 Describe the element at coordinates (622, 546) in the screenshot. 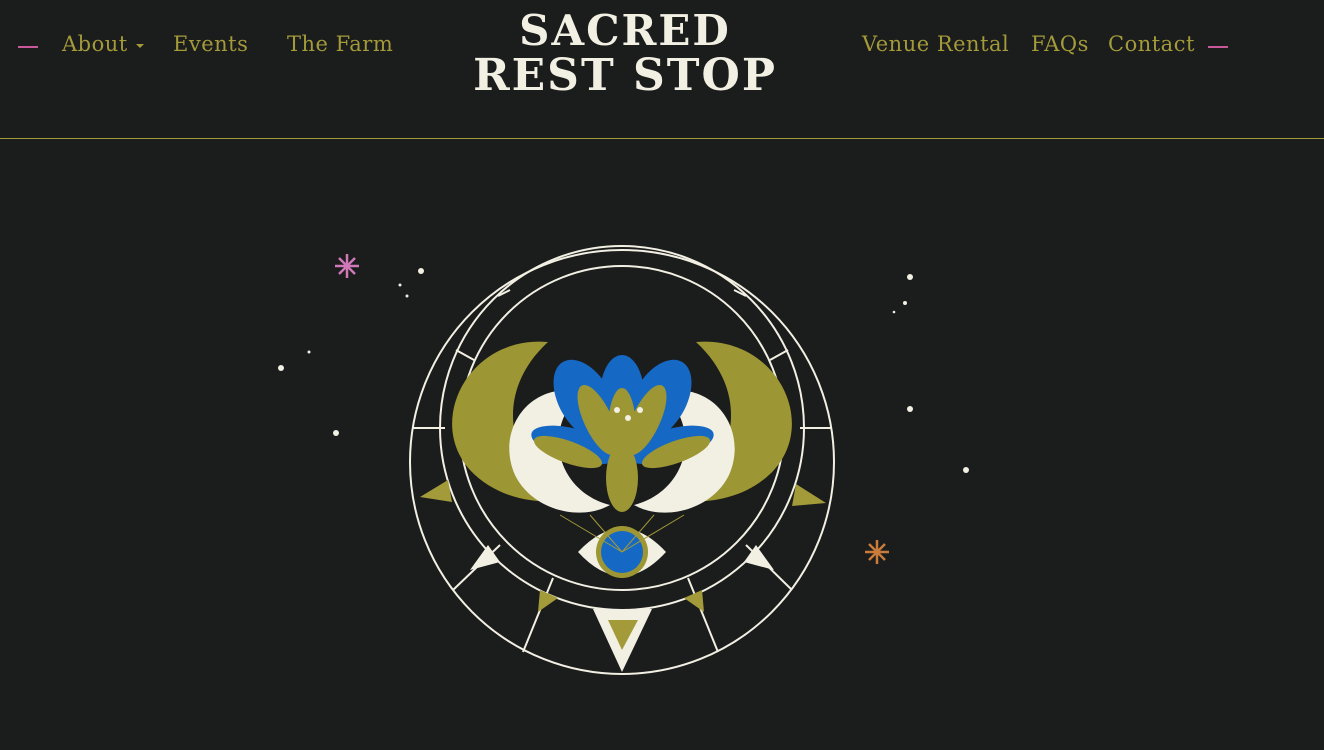

I see `eye-icon` at that location.